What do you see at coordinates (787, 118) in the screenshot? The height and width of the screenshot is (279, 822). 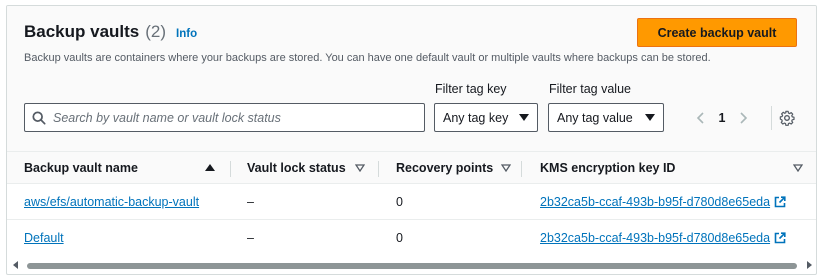 I see `gear-icon` at bounding box center [787, 118].